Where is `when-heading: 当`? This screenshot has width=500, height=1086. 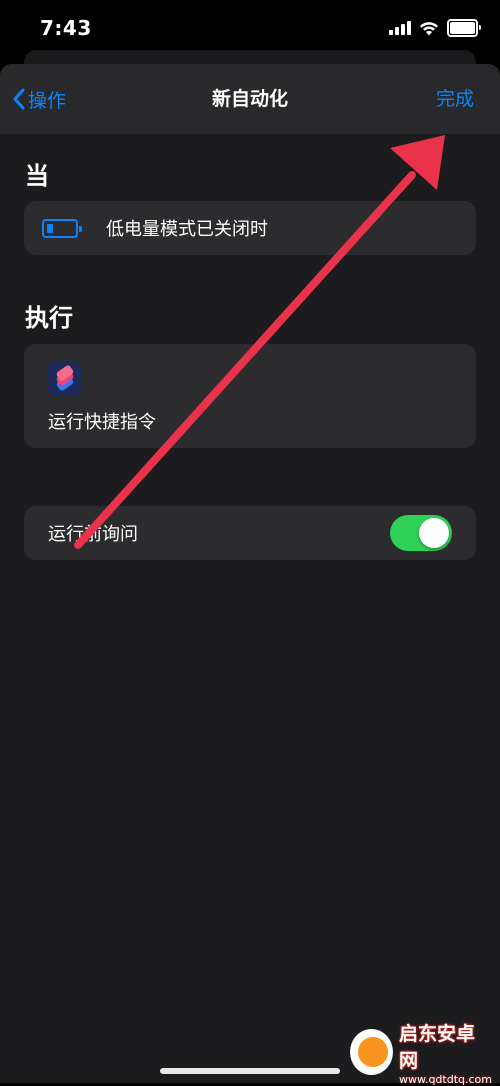
when-heading: 当 is located at coordinates (37, 176).